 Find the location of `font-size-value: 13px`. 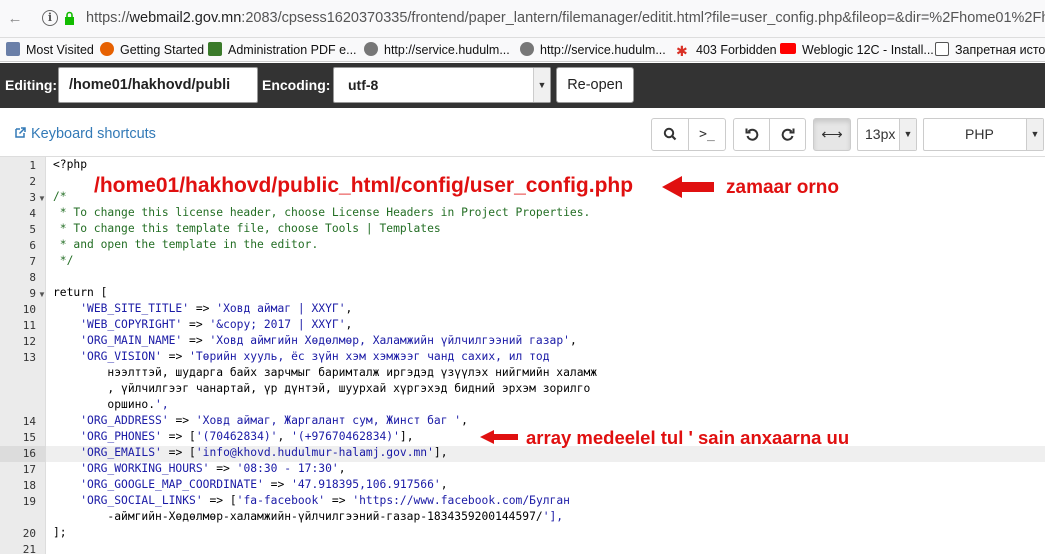

font-size-value: 13px is located at coordinates (880, 134).